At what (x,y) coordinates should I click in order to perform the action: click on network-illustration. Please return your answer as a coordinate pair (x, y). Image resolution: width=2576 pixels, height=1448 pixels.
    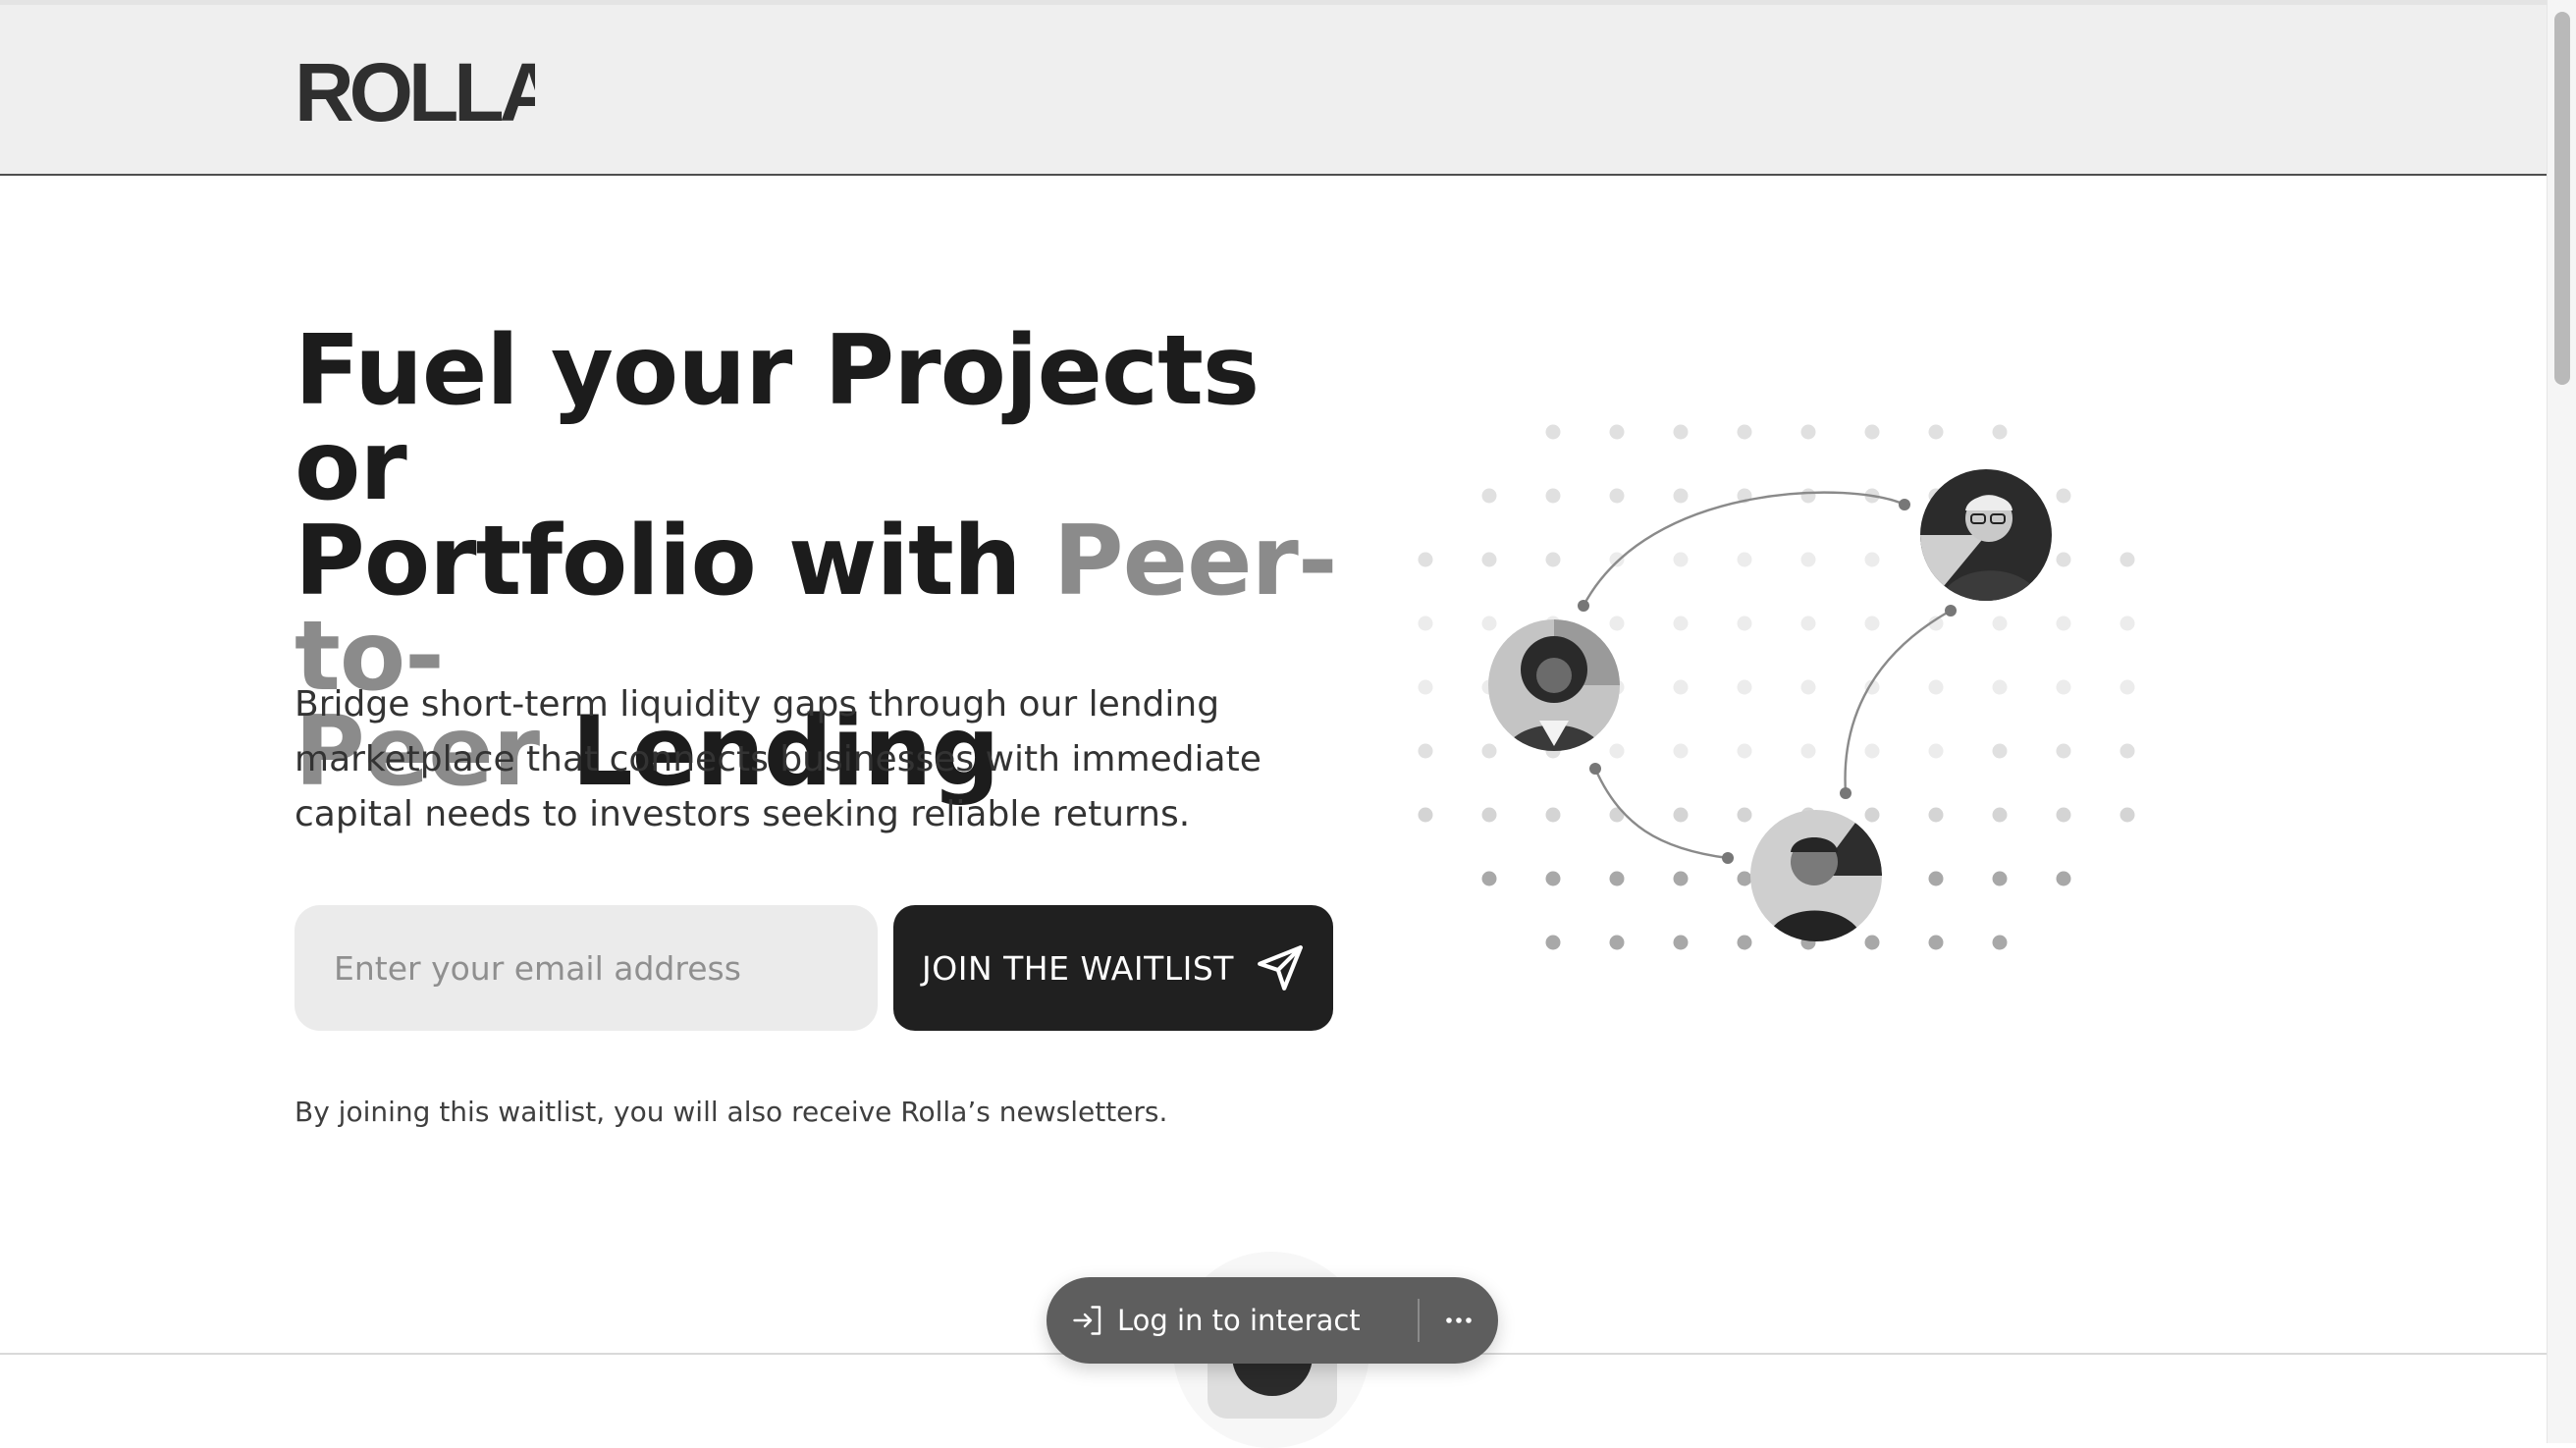
    Looking at the image, I should click on (1776, 687).